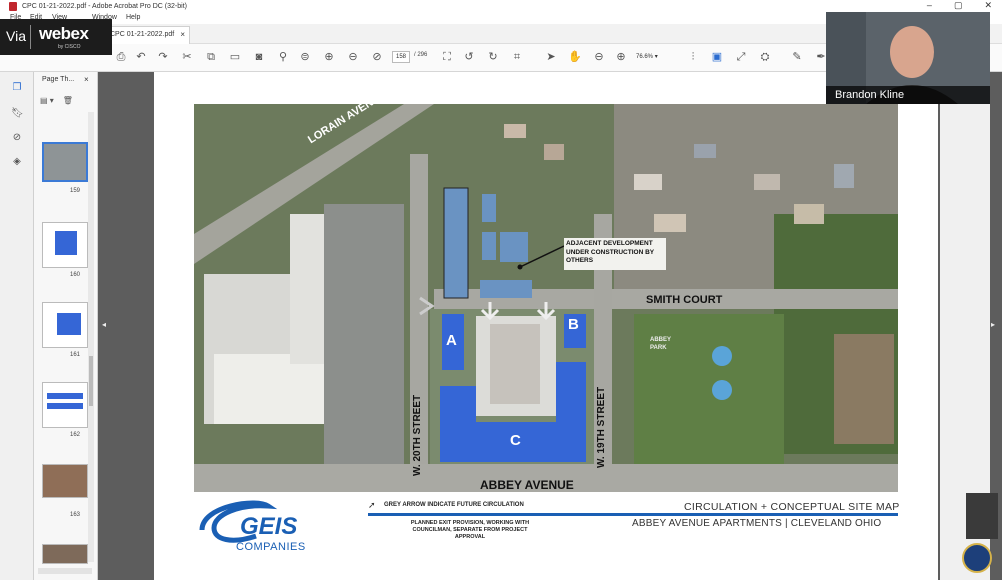 This screenshot has height=580, width=1002. Describe the element at coordinates (329, 57) in the screenshot. I see `prev-page-icon: ⊕` at that location.